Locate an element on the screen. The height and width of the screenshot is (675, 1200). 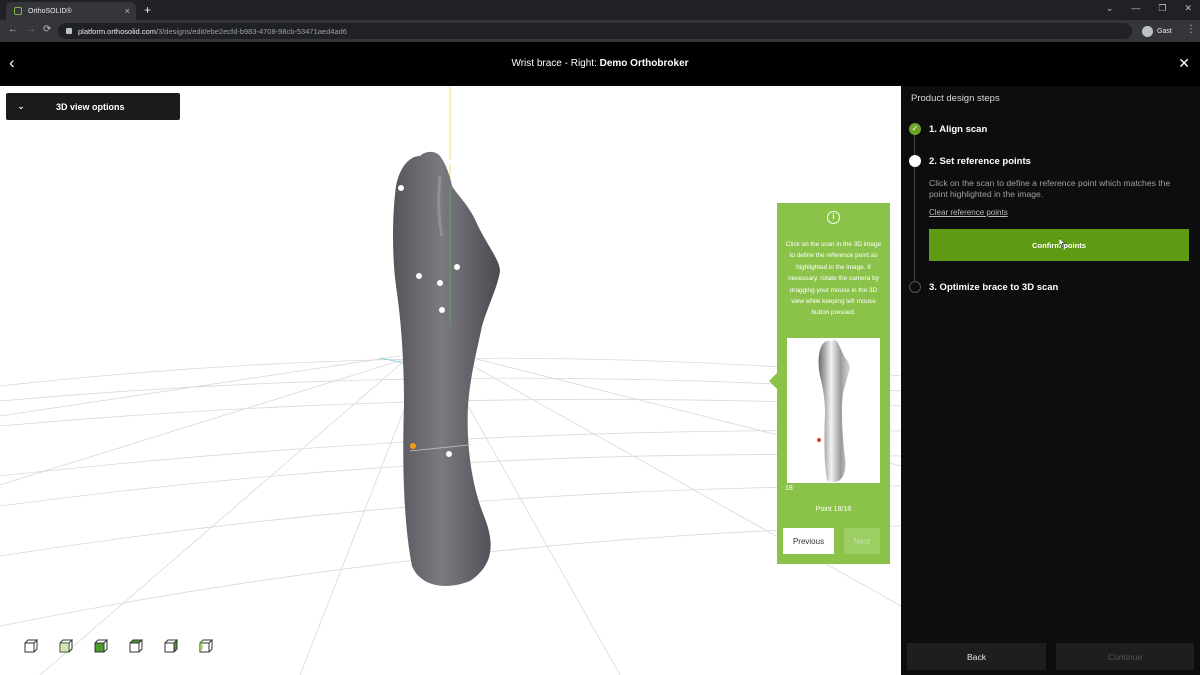
arm-scan-model is located at coordinates (446, 368).